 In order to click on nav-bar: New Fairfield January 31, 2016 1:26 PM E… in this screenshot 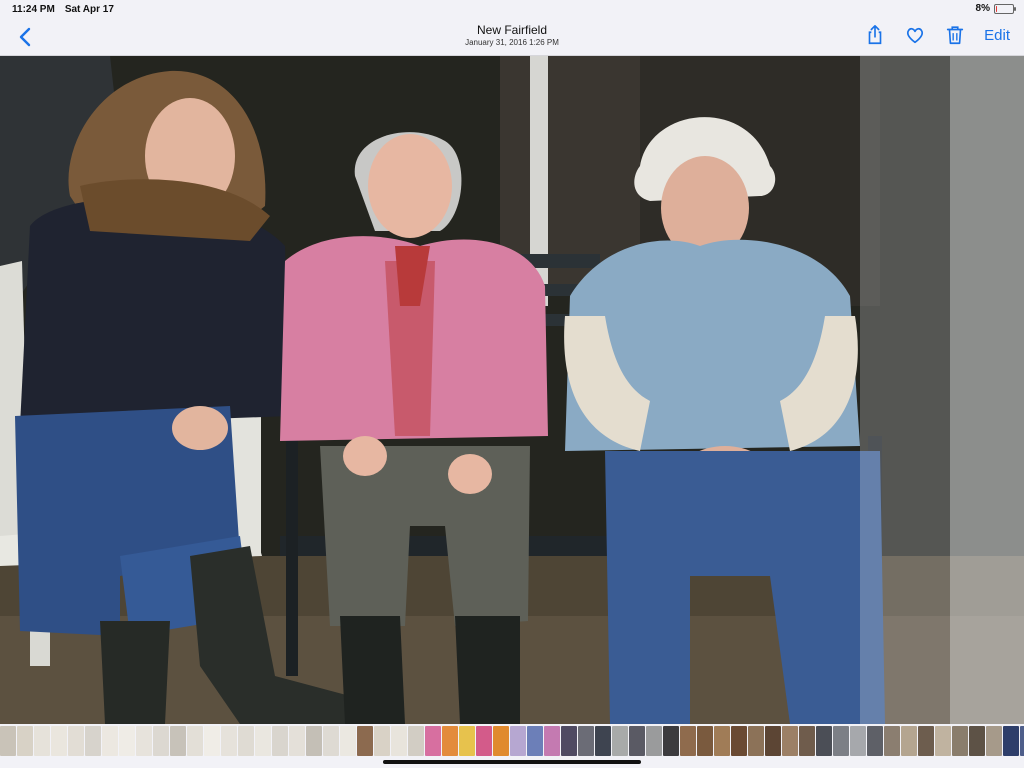, I will do `click(512, 37)`.